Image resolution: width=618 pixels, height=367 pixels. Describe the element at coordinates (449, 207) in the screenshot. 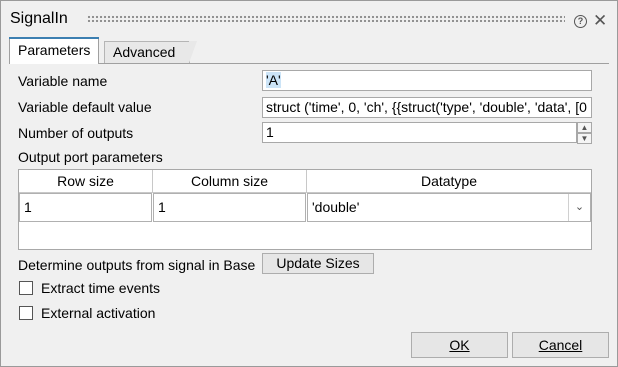

I see `datatype-select: 'double'` at that location.